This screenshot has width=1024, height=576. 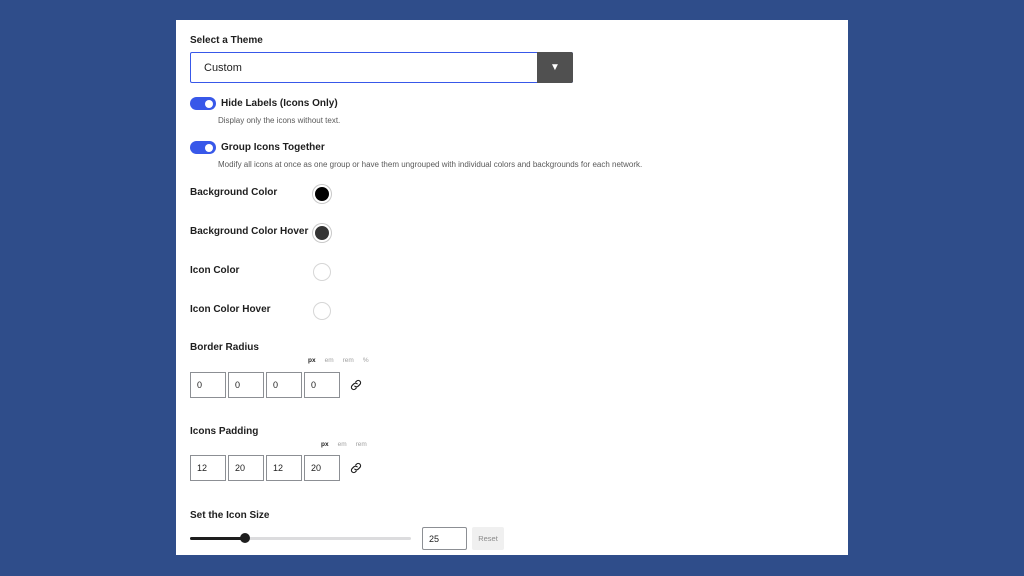 What do you see at coordinates (203, 103) in the screenshot?
I see `hide-labels-toggle` at bounding box center [203, 103].